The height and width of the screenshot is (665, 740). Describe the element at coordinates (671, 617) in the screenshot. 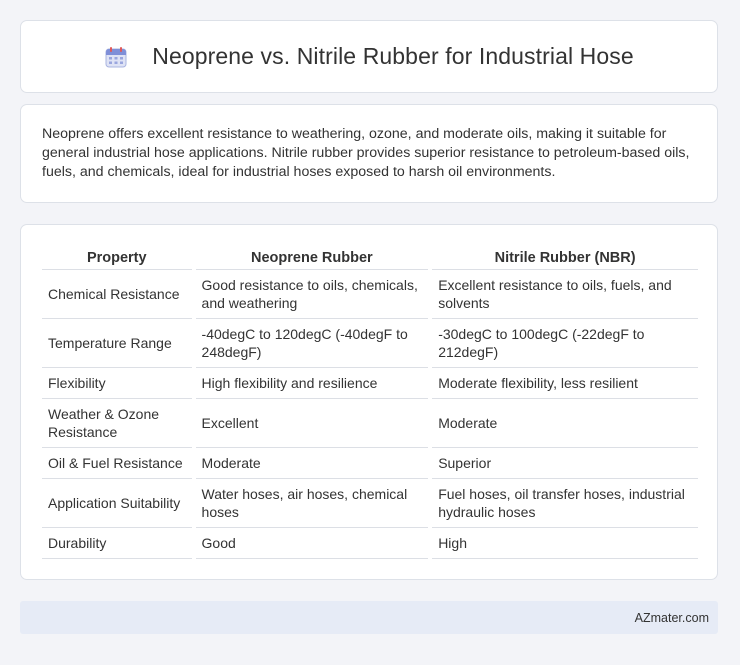

I see `footer-brand: AZmater.com` at that location.